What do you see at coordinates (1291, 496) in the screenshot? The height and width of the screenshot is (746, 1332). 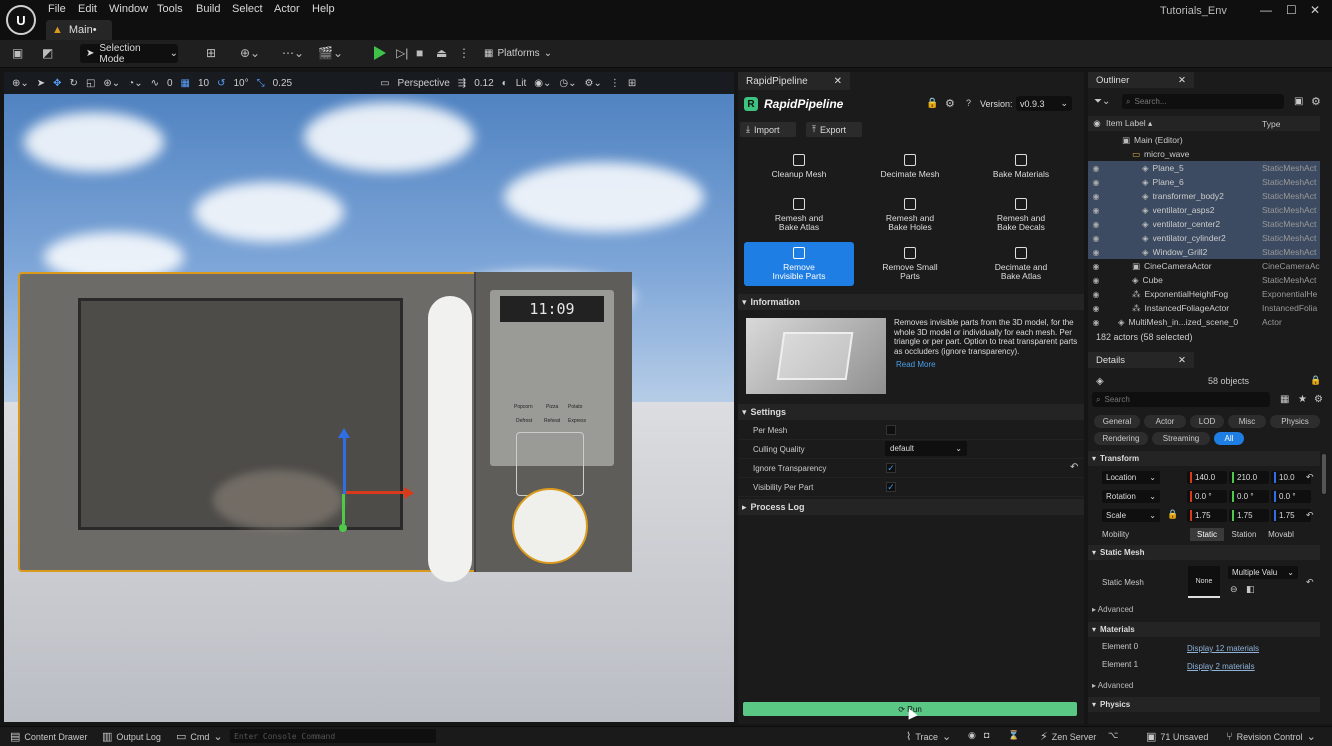 I see `rotation-z-field: 0.0 °` at bounding box center [1291, 496].